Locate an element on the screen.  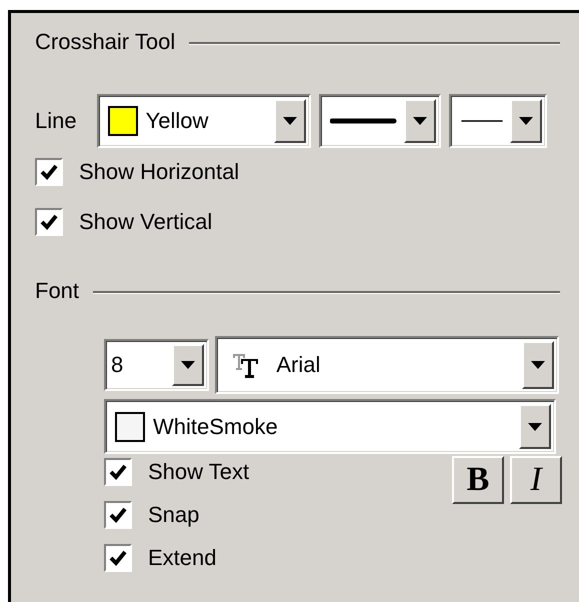
checkbox-label: Show Text is located at coordinates (199, 472).